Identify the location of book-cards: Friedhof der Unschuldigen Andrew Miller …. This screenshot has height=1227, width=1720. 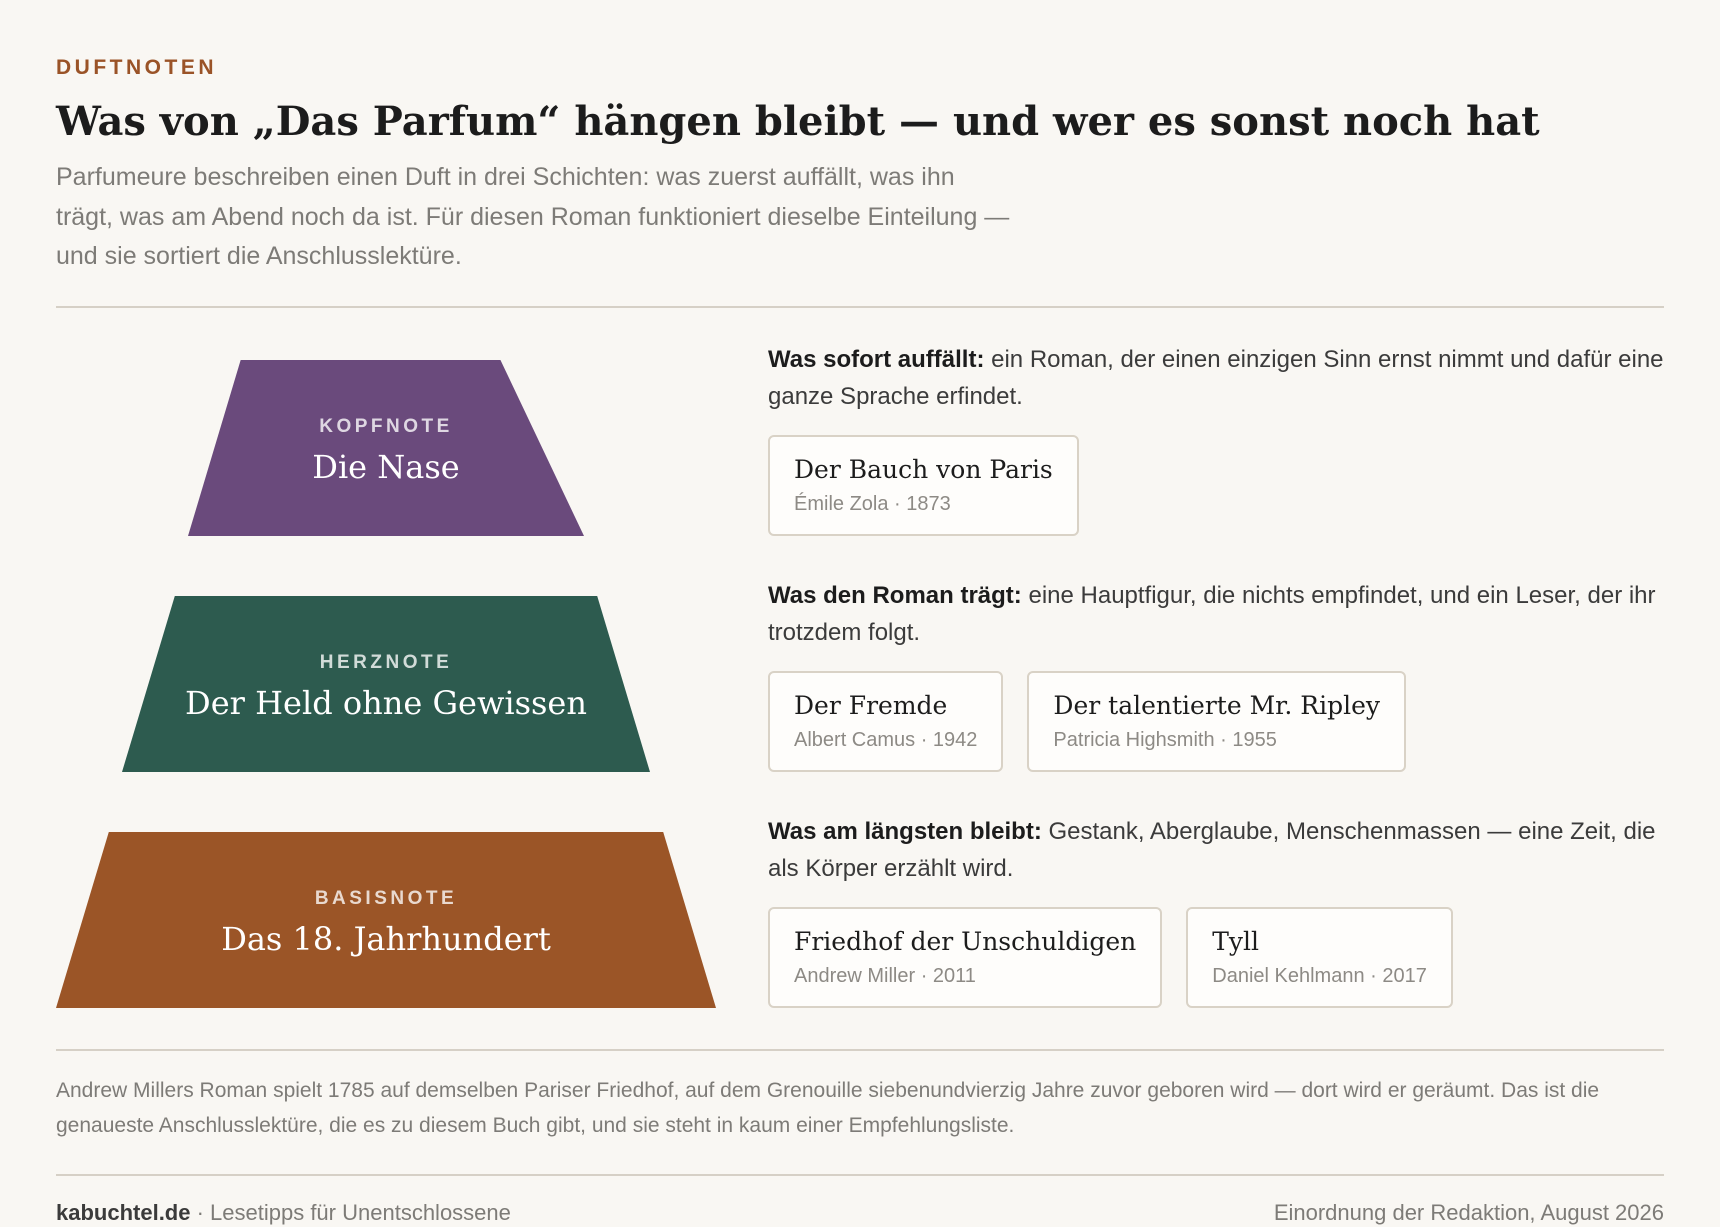
(1218, 957).